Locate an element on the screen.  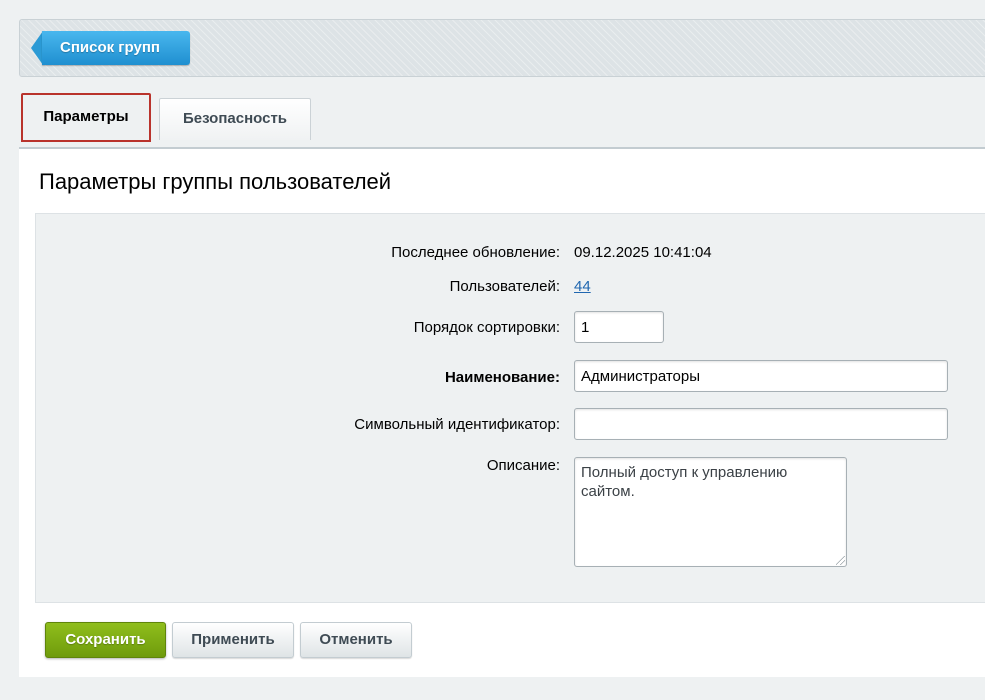
string-id-label: Символьный идентификатор: is located at coordinates (457, 424).